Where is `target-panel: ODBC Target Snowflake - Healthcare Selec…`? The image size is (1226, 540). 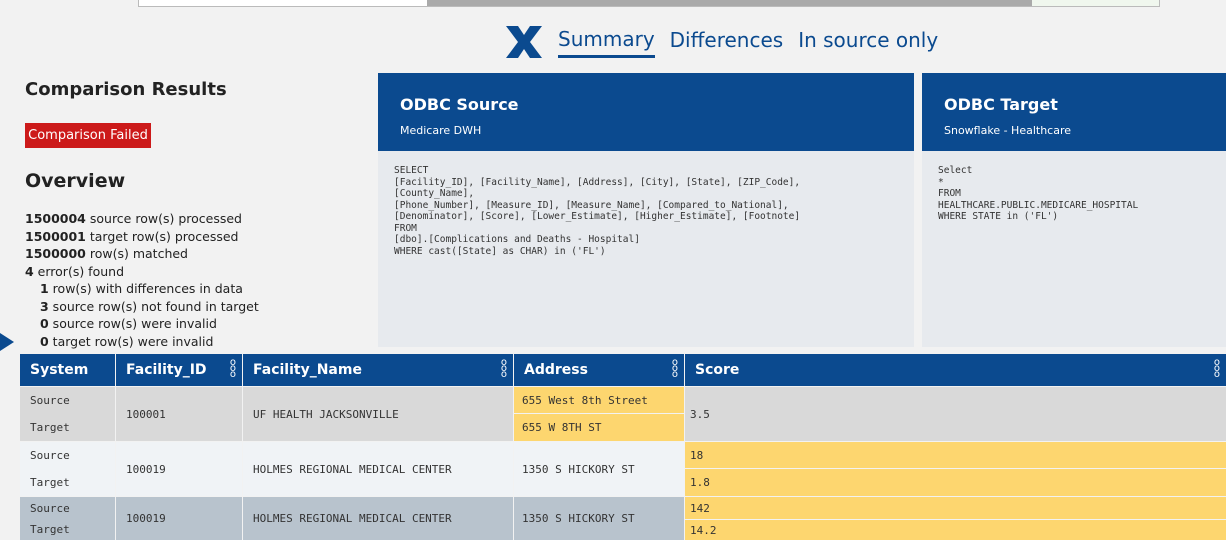 target-panel: ODBC Target Snowflake - Healthcare Selec… is located at coordinates (1074, 210).